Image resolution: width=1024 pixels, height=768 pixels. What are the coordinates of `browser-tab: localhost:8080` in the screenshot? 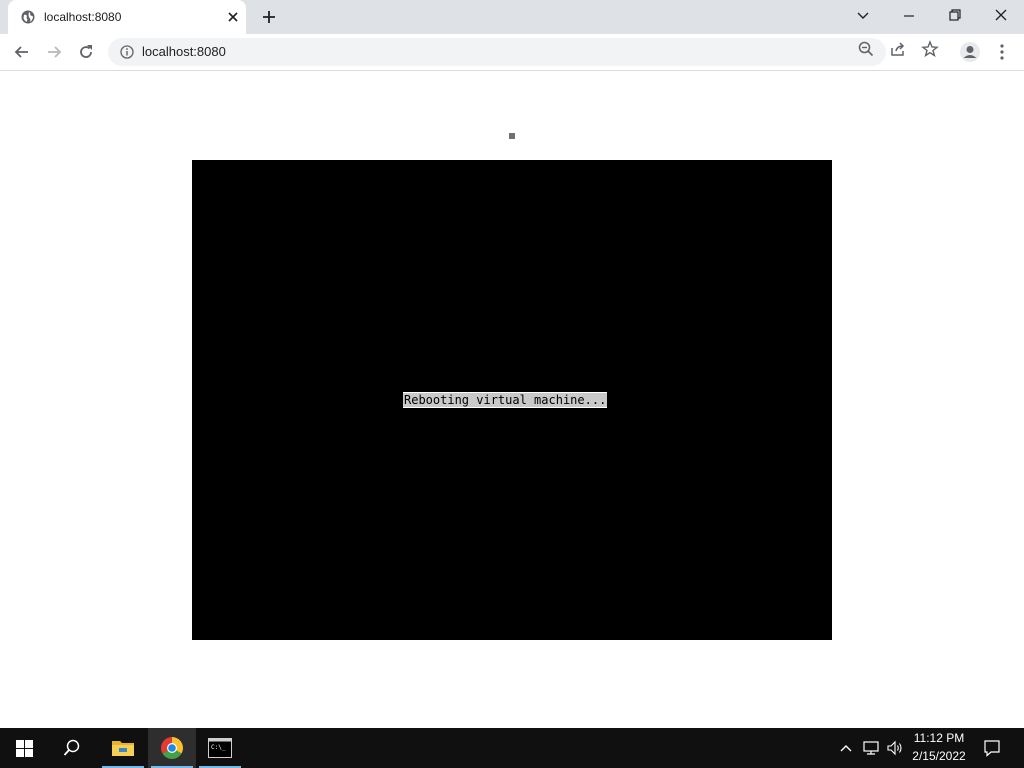 It's located at (127, 17).